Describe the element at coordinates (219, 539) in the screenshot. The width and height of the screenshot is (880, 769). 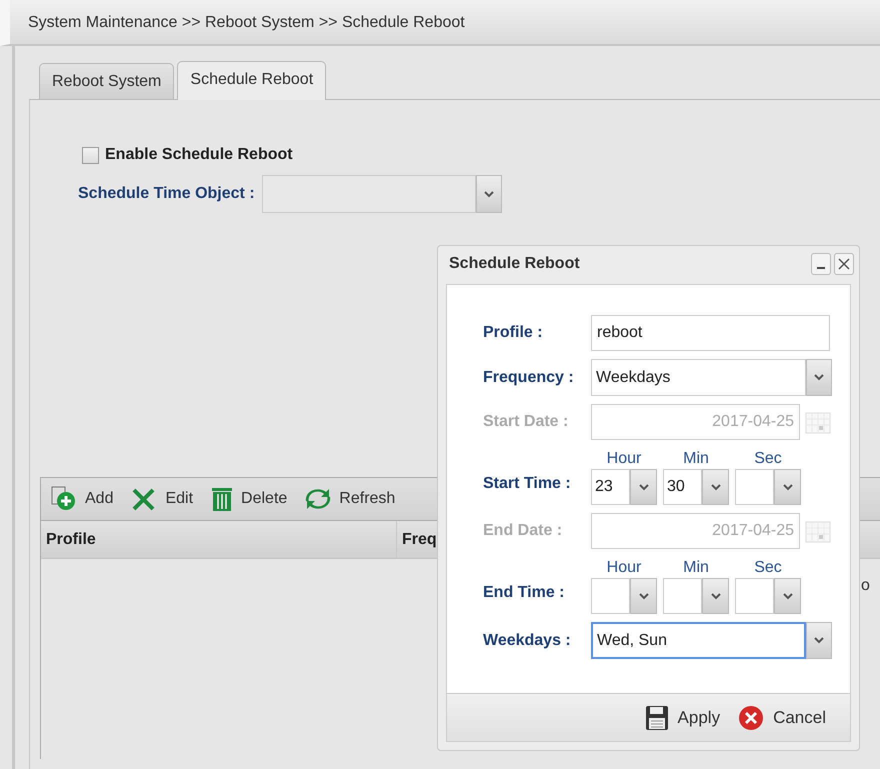
I see `column-header: Profile` at that location.